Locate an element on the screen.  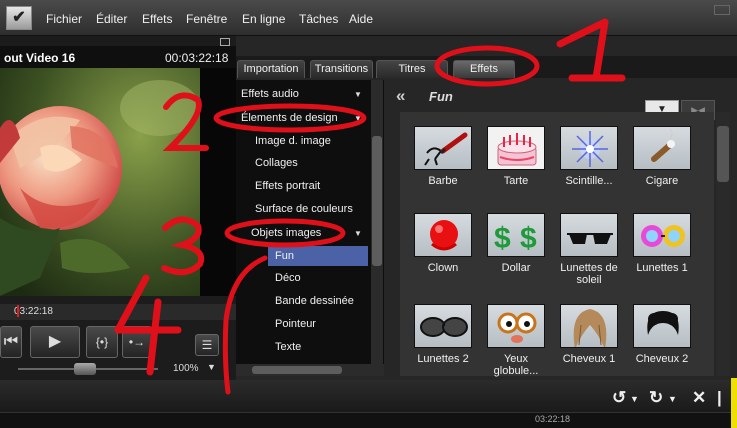
effects-scroll-thumb is located at coordinates (723, 154).